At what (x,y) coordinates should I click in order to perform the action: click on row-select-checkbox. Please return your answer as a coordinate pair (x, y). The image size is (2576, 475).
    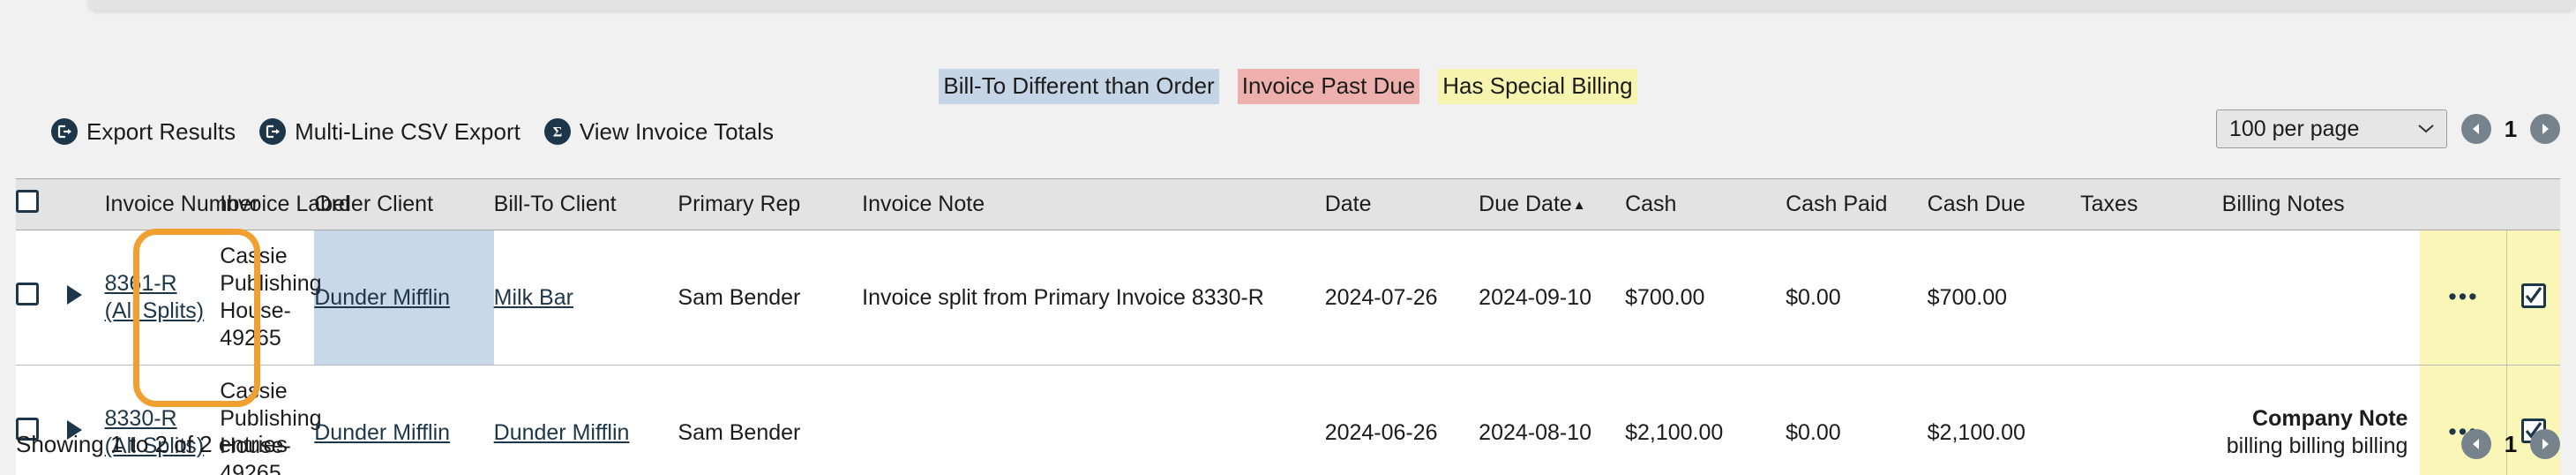
    Looking at the image, I should click on (28, 294).